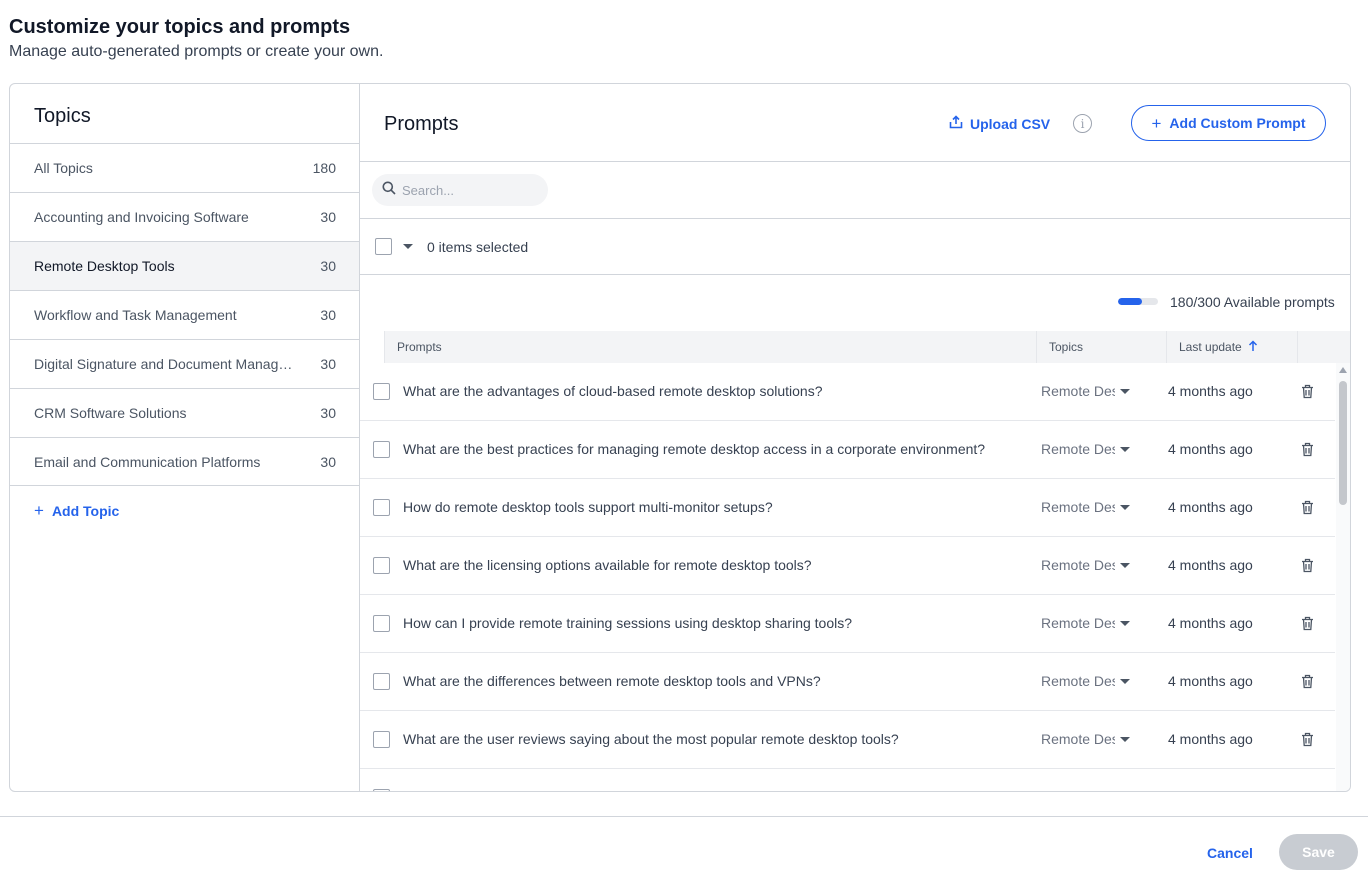  Describe the element at coordinates (847, 780) in the screenshot. I see `table-row` at that location.